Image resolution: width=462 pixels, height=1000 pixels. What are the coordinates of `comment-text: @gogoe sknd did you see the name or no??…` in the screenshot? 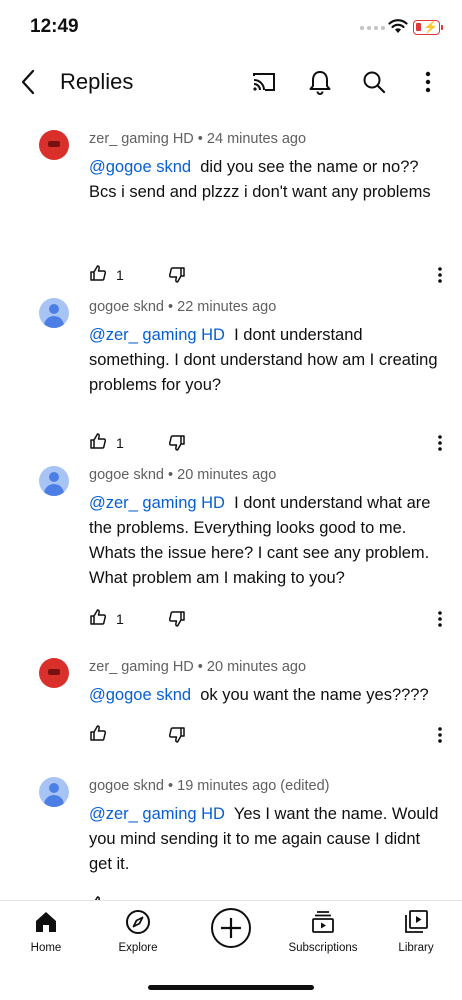 It's located at (266, 180).